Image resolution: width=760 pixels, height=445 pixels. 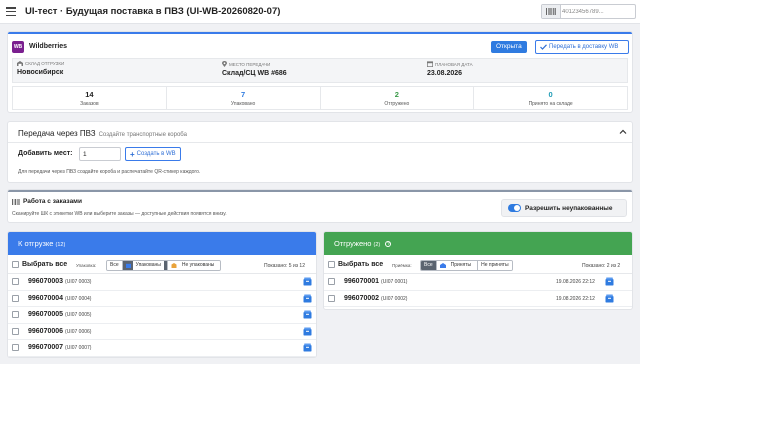 I want to click on warehouse-icon, so click(x=442, y=265).